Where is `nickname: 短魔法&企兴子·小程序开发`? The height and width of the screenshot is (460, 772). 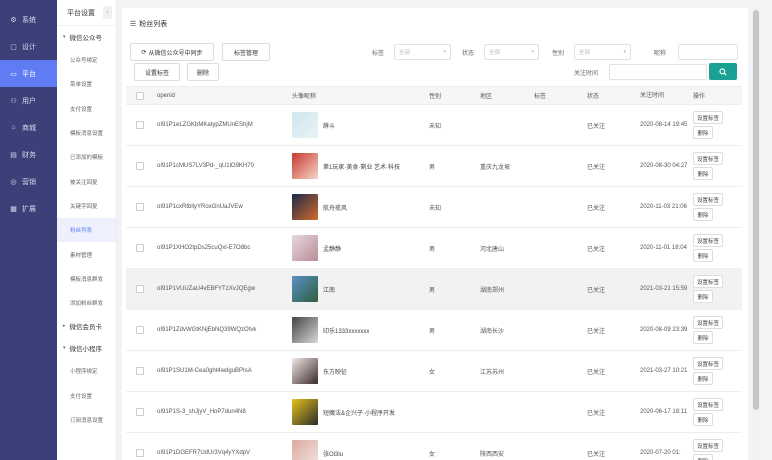
nickname: 短魔法&企兴子·小程序开发 is located at coordinates (359, 413).